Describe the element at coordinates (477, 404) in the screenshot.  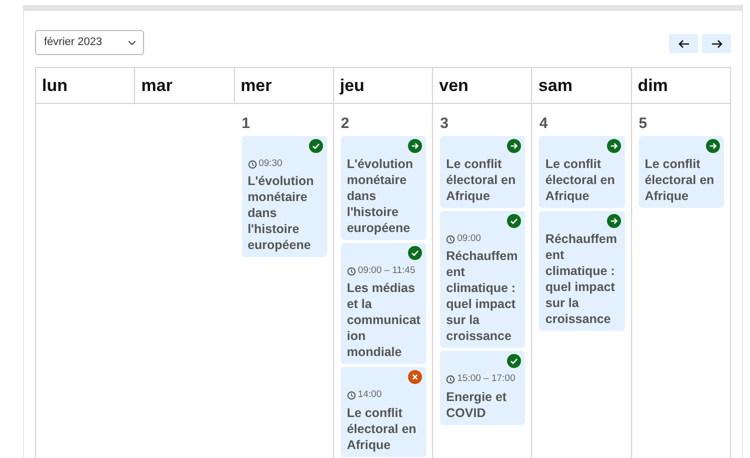
I see `event-title: Energie et COVID` at that location.